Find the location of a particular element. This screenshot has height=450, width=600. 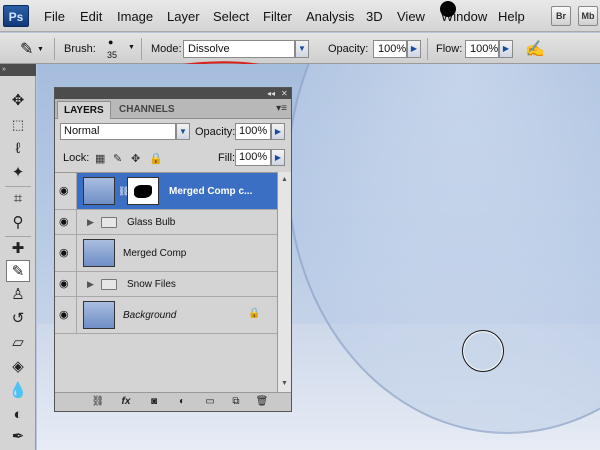

menu-select: Select is located at coordinates (231, 16).